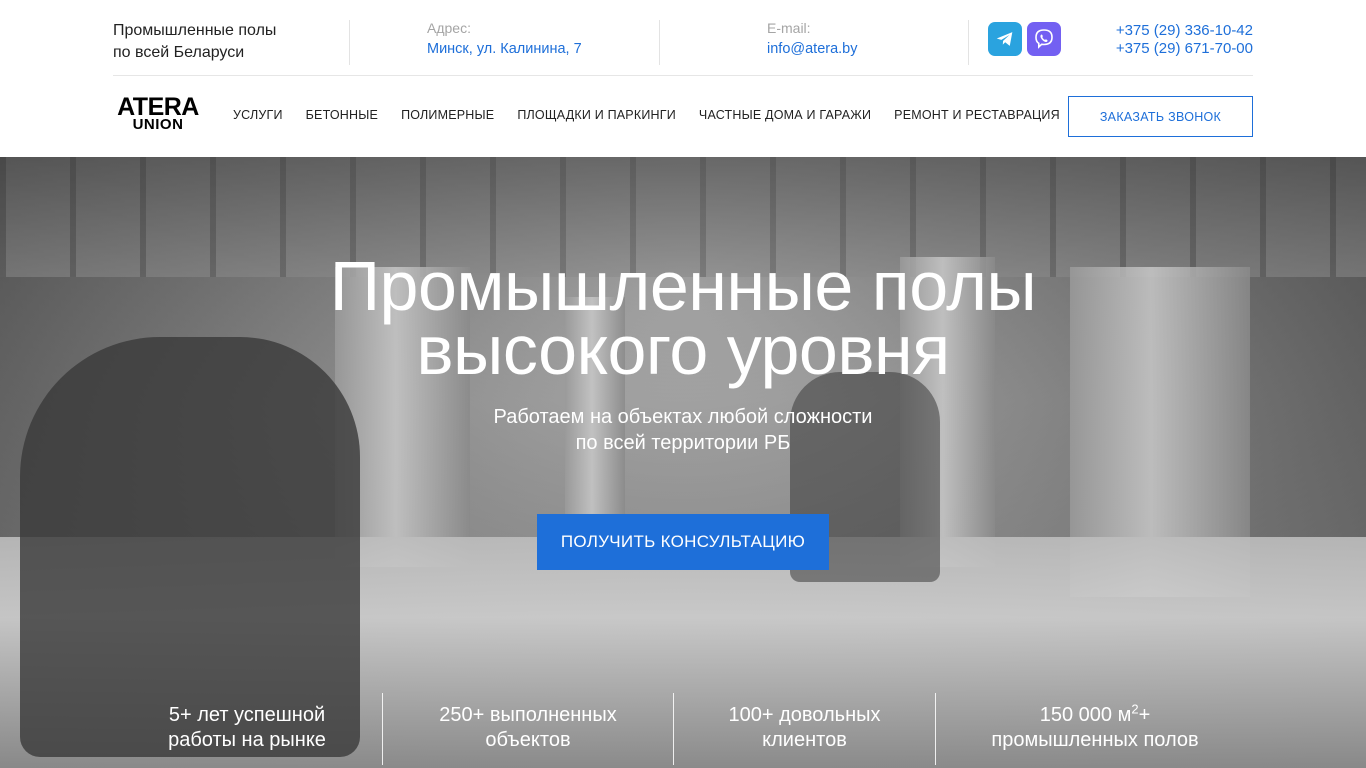 The width and height of the screenshot is (1366, 768). What do you see at coordinates (804, 728) in the screenshot?
I see `stat-clients: 100+ довольных клиентов` at bounding box center [804, 728].